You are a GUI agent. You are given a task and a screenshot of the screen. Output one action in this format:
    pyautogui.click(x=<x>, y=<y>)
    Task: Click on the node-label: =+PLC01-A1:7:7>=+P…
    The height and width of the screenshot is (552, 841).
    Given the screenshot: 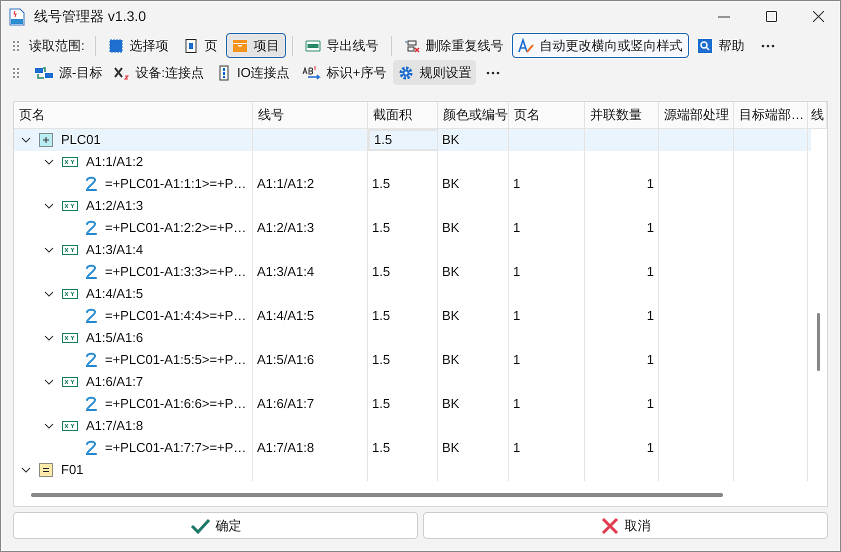 What is the action you would take?
    pyautogui.click(x=175, y=448)
    